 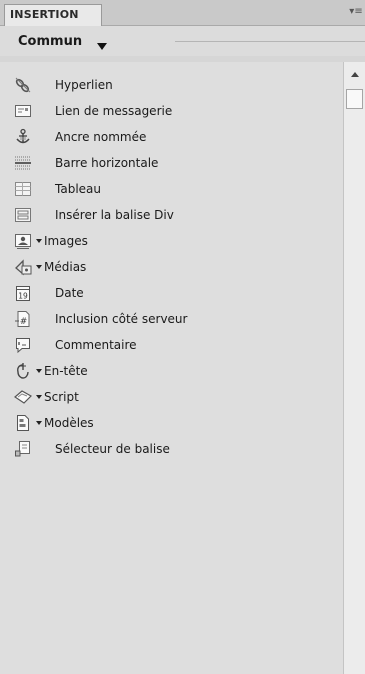 I want to click on list-item-server-include: # Inclusion côté serveur, so click(x=171, y=319).